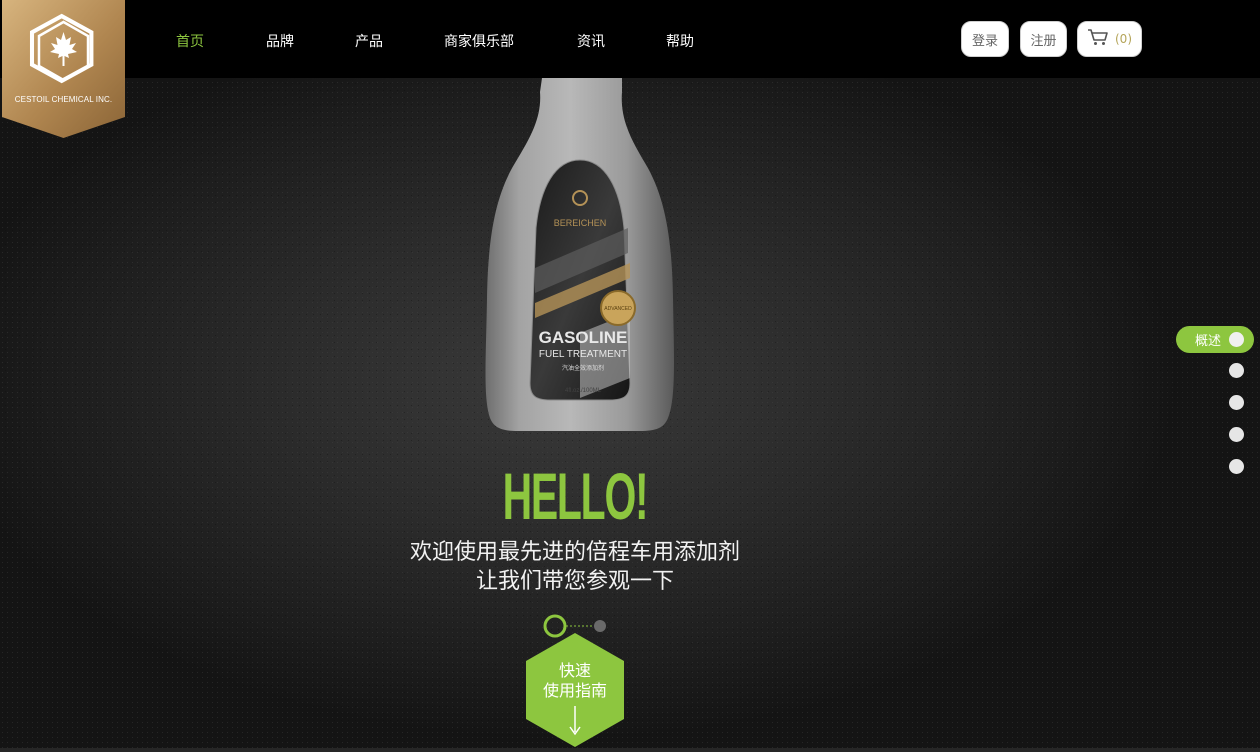  Describe the element at coordinates (575, 723) in the screenshot. I see `arrow-down-icon` at that location.